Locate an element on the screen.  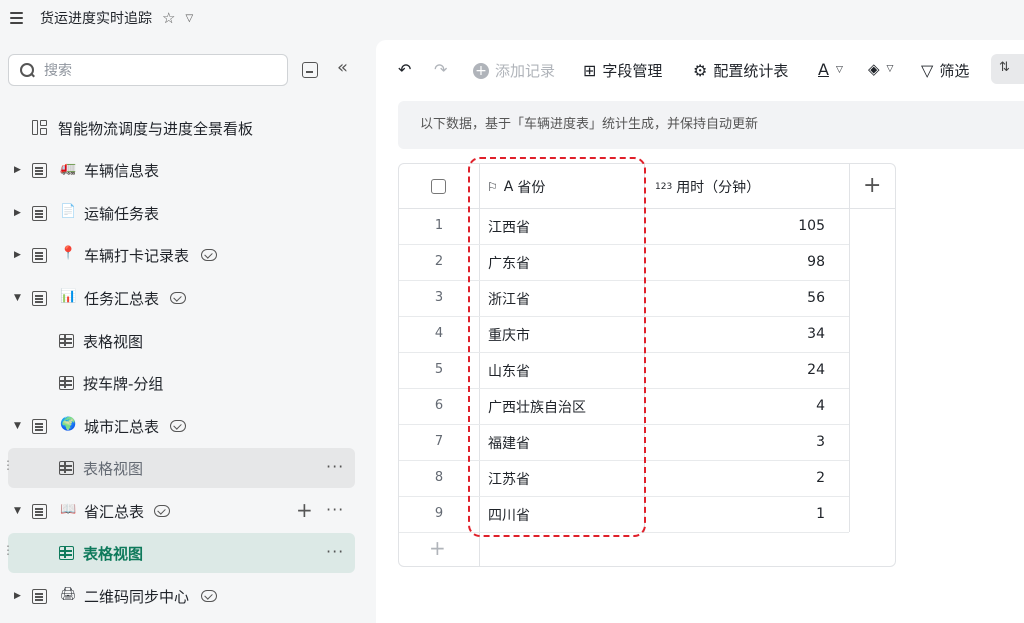
table-row: 2 广东省 98 is located at coordinates (624, 263).